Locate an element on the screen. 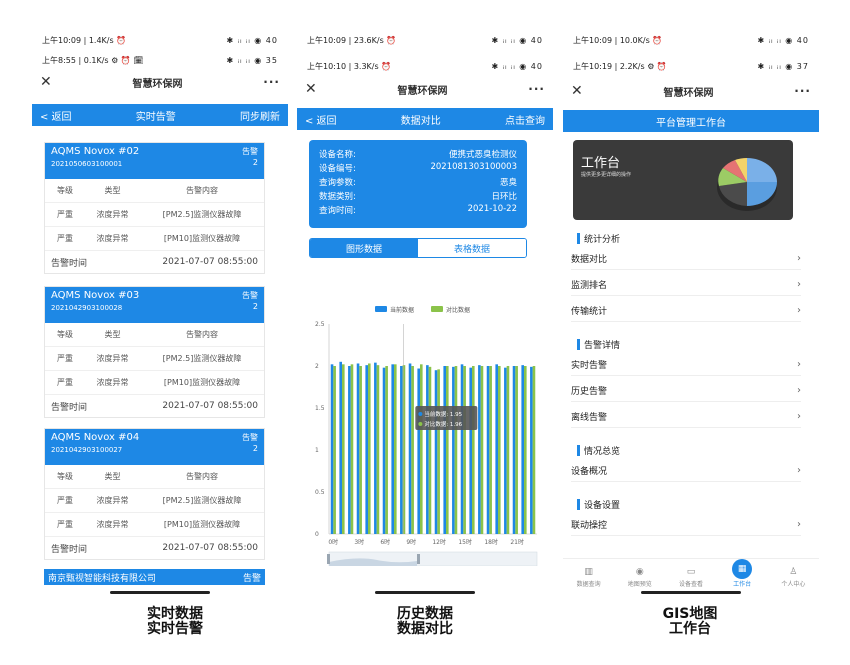 The image size is (850, 665). zoom-handle-left is located at coordinates (328, 559).